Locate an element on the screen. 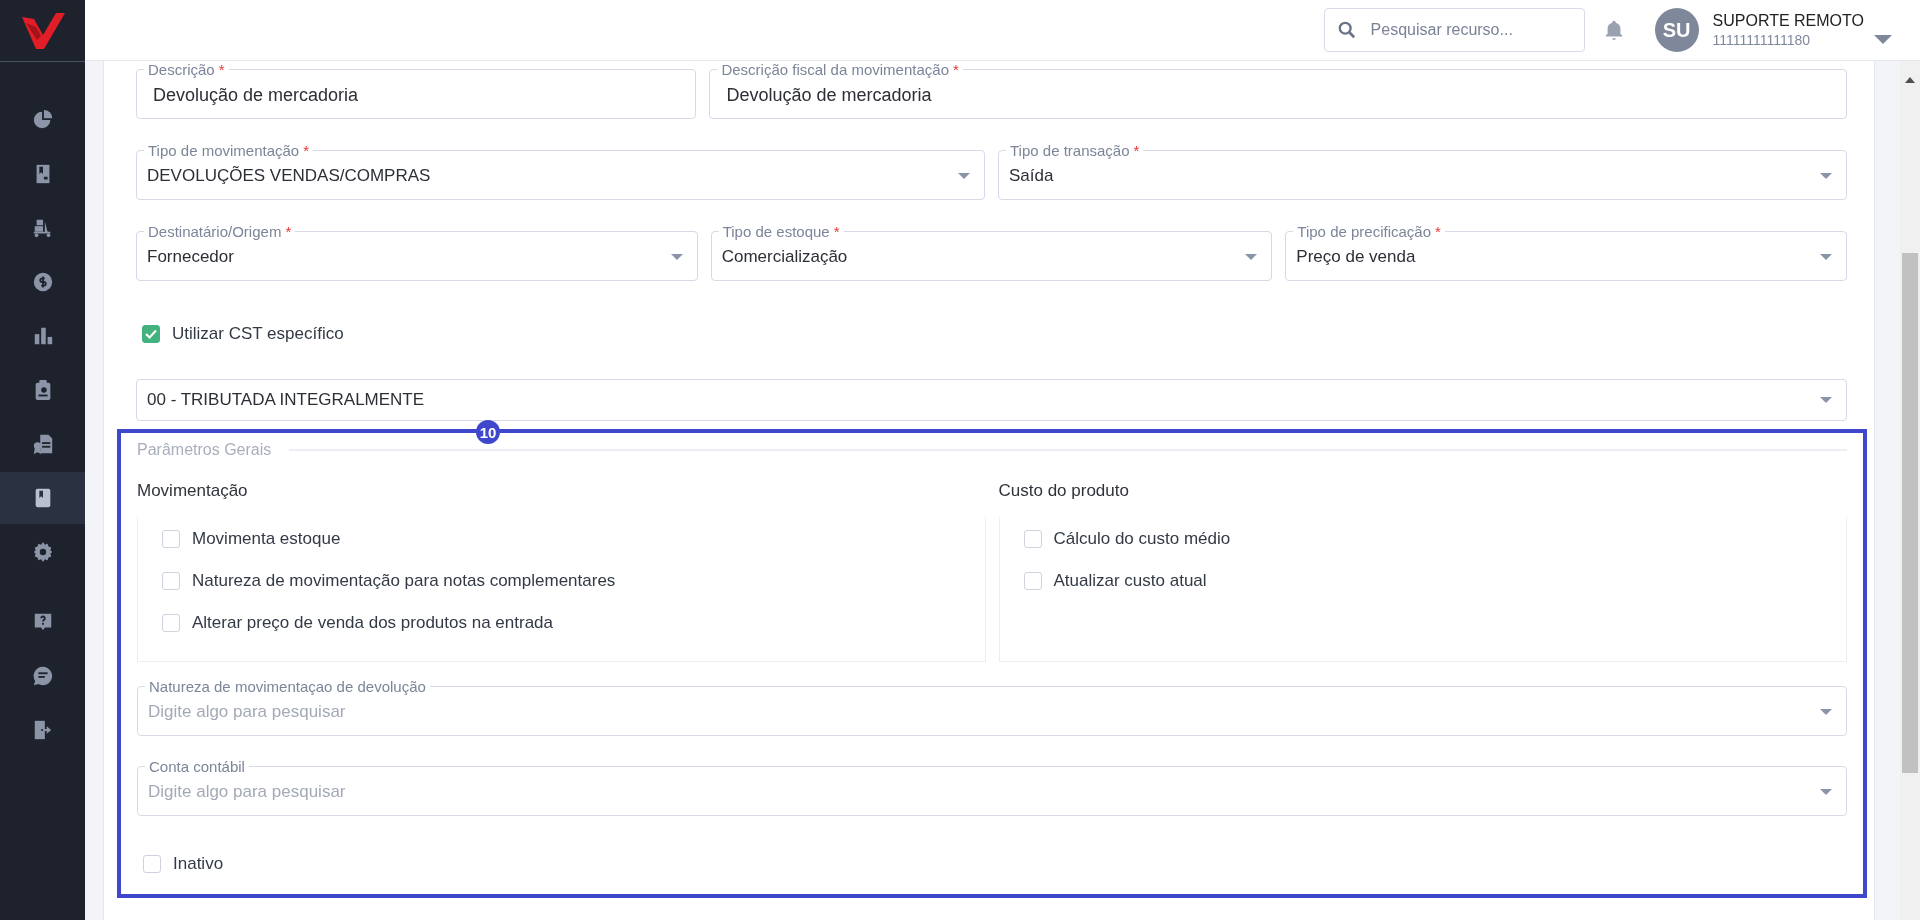 The image size is (1920, 920). field-value: 00 - TRIBUTADA INTEGRALMENTE is located at coordinates (286, 400).